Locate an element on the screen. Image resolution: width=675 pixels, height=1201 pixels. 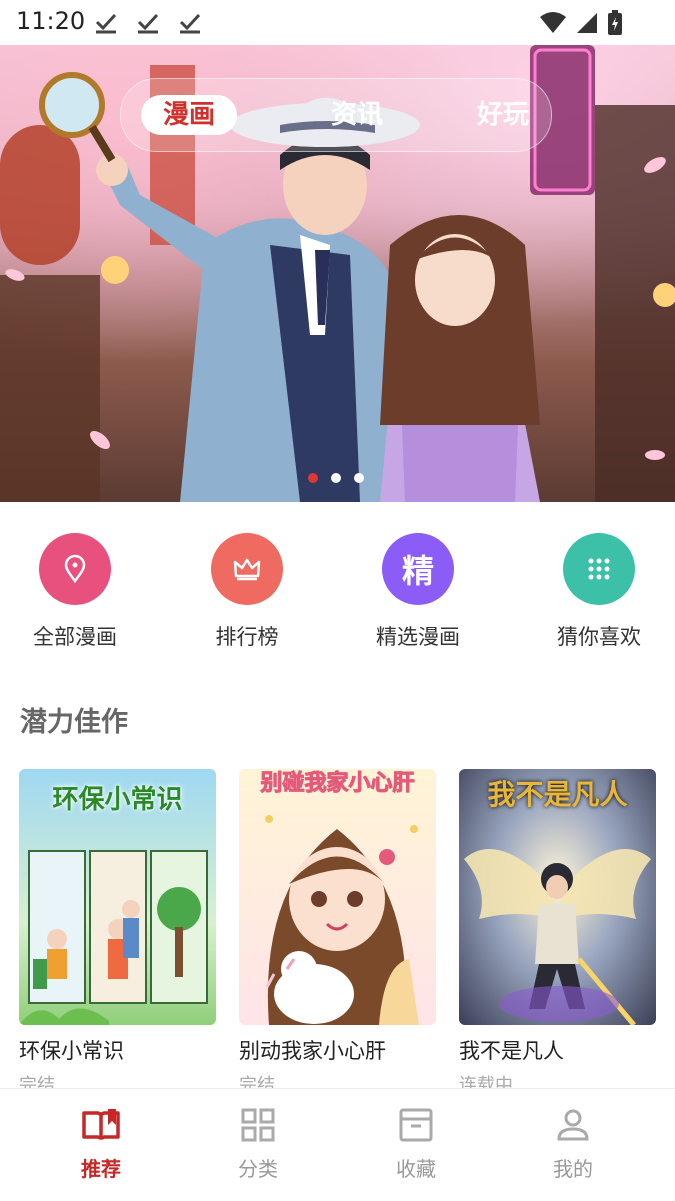
tab-comics: 漫画 is located at coordinates (189, 115).